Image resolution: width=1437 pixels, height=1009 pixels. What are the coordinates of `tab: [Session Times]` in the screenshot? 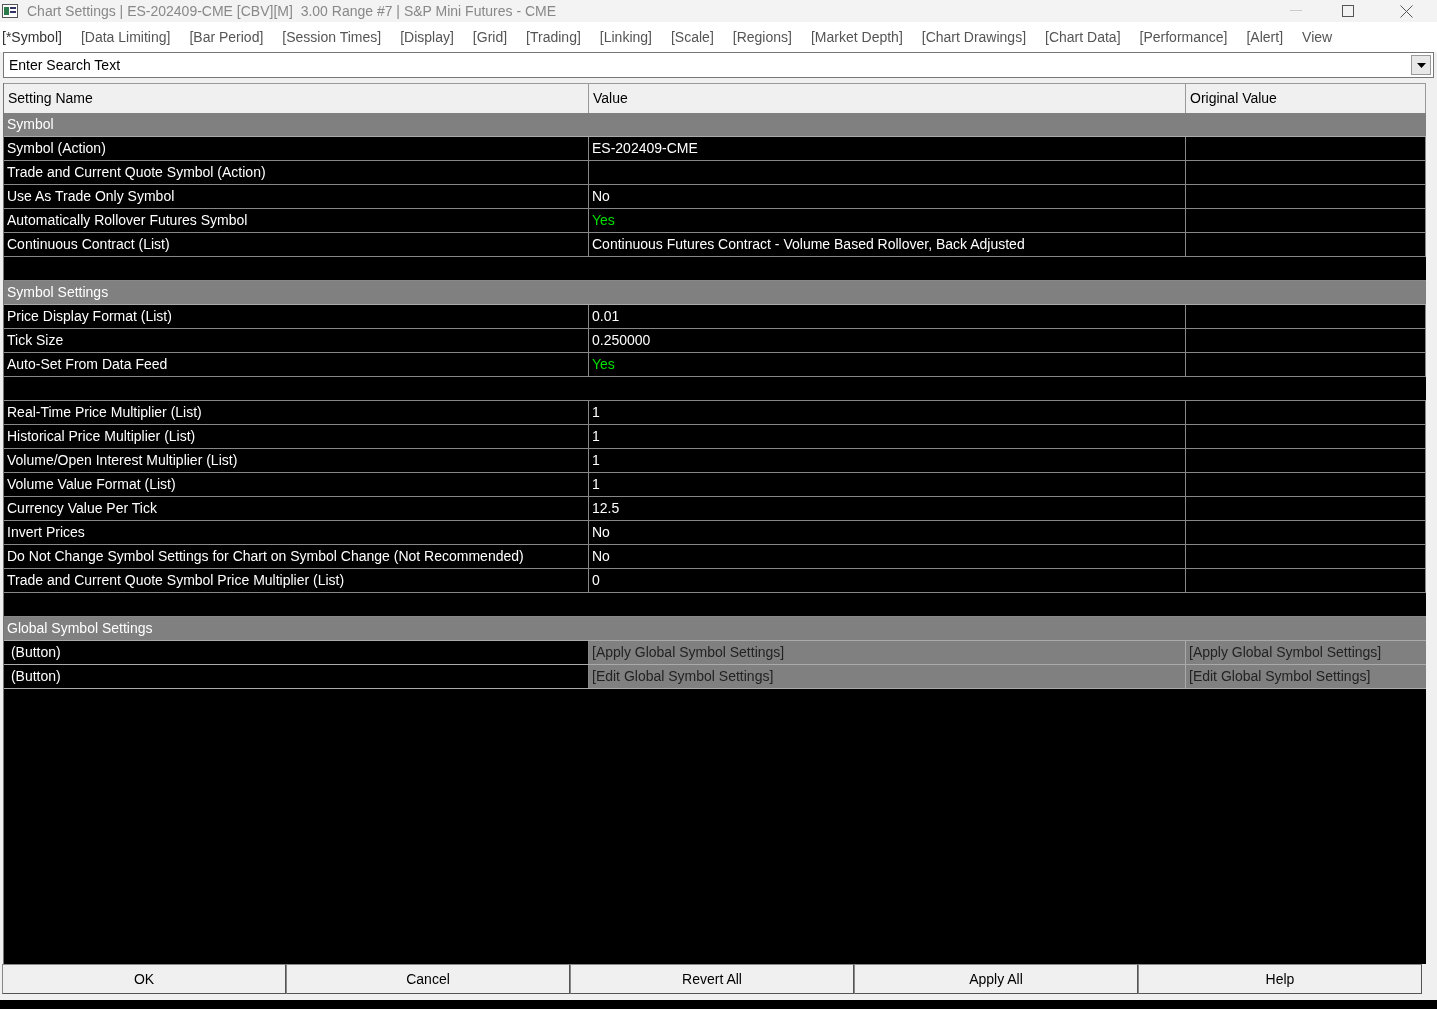 It's located at (332, 37).